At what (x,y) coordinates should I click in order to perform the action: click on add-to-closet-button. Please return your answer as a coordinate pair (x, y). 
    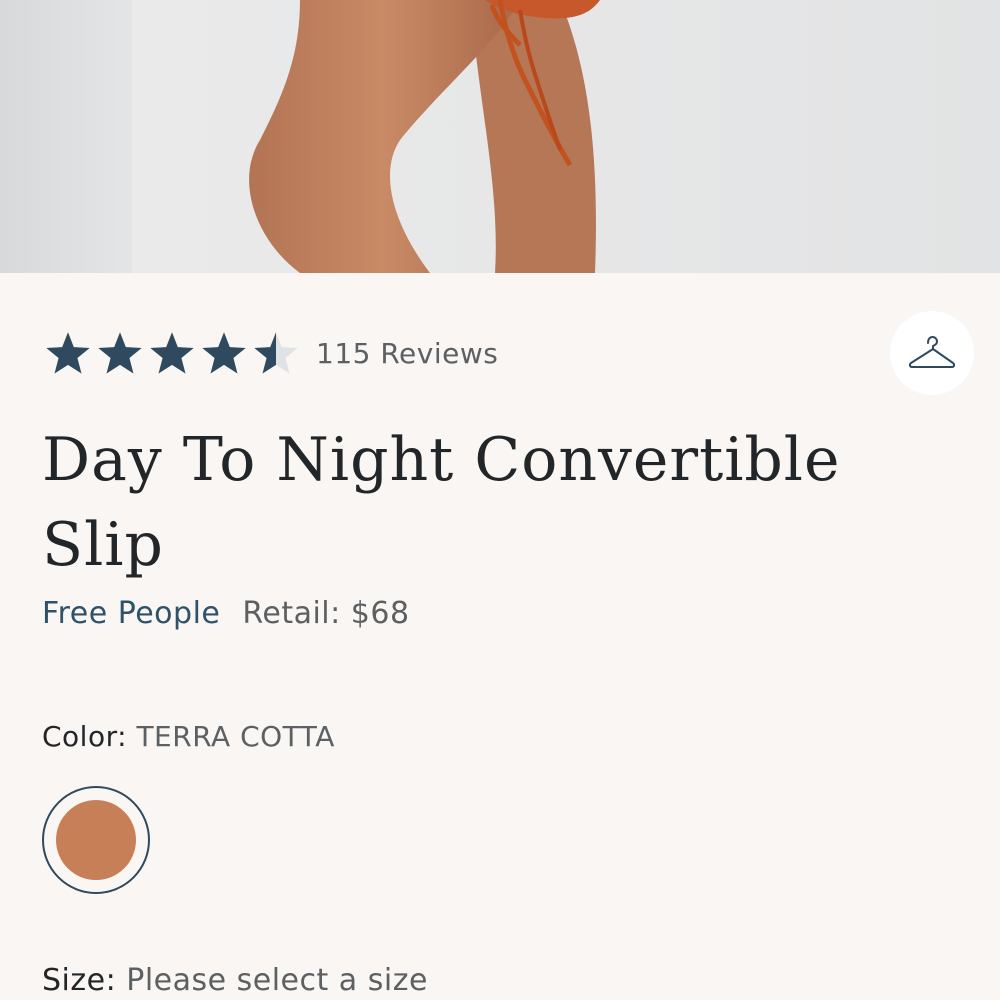
    Looking at the image, I should click on (932, 353).